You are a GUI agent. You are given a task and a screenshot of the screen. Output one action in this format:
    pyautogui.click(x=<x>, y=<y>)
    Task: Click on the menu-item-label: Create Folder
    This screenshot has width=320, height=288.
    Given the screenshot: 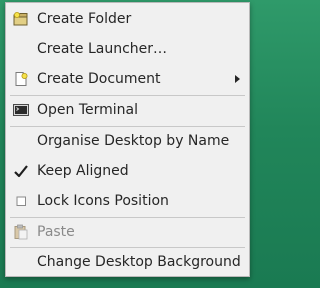 What is the action you would take?
    pyautogui.click(x=84, y=19)
    